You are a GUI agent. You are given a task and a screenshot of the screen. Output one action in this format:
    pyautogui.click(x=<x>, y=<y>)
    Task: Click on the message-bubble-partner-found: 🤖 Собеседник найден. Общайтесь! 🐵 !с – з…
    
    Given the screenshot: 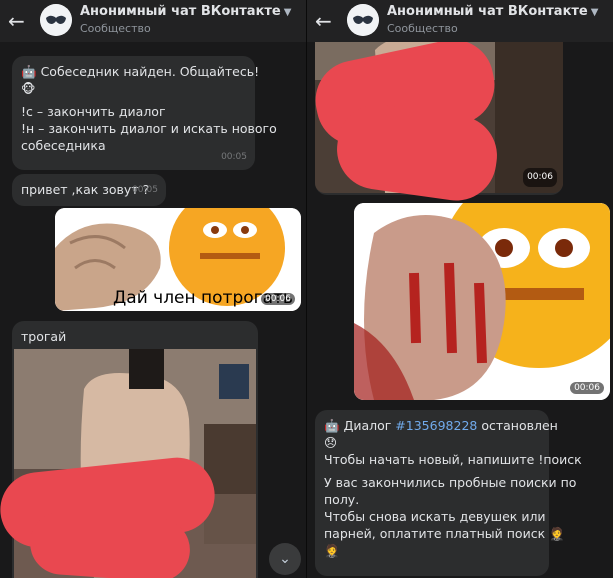 What is the action you would take?
    pyautogui.click(x=144, y=113)
    